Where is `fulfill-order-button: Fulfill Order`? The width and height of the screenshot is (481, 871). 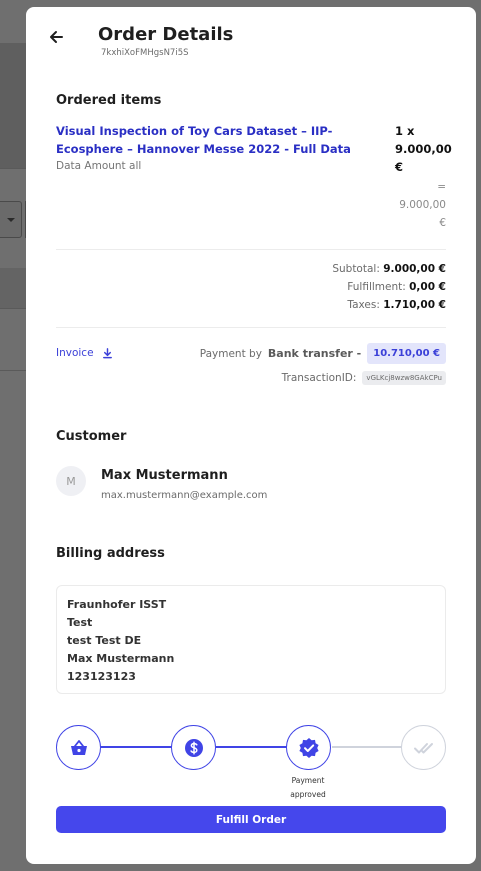
fulfill-order-button: Fulfill Order is located at coordinates (251, 819).